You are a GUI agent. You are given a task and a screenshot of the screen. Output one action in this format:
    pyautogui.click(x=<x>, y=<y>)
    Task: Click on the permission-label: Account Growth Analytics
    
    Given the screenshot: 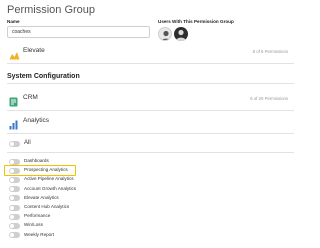 What is the action you would take?
    pyautogui.click(x=50, y=188)
    